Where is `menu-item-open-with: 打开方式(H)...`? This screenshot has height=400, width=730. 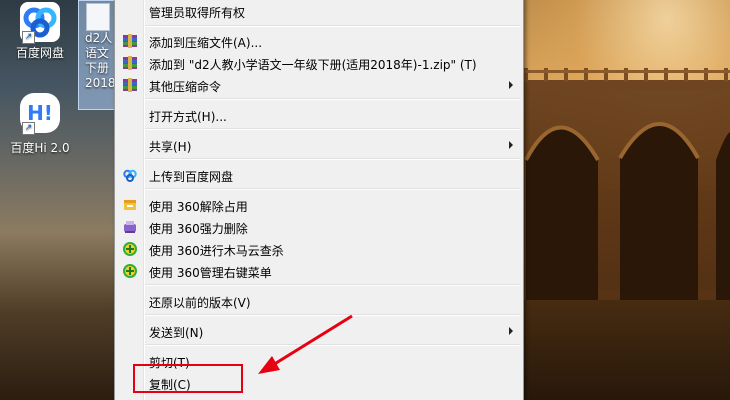 menu-item-open-with: 打开方式(H)... is located at coordinates (319, 115).